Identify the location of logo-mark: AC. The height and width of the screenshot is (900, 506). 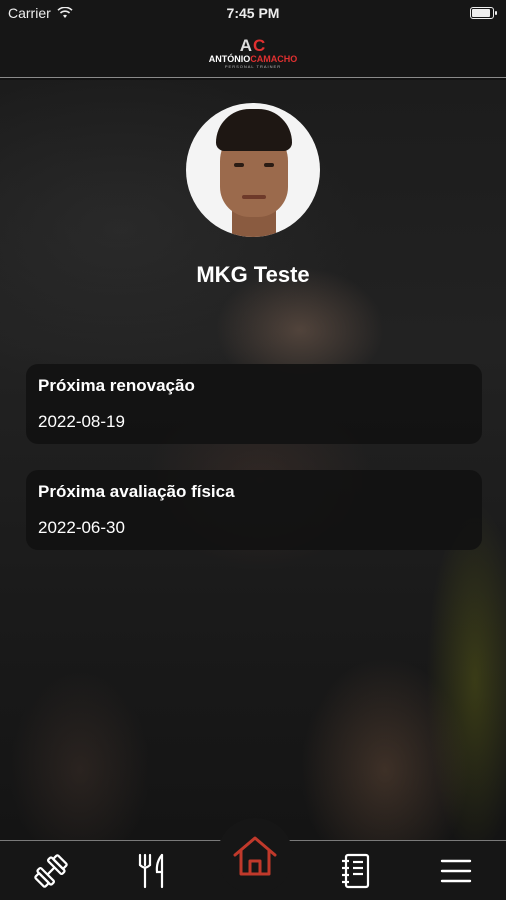
(253, 45).